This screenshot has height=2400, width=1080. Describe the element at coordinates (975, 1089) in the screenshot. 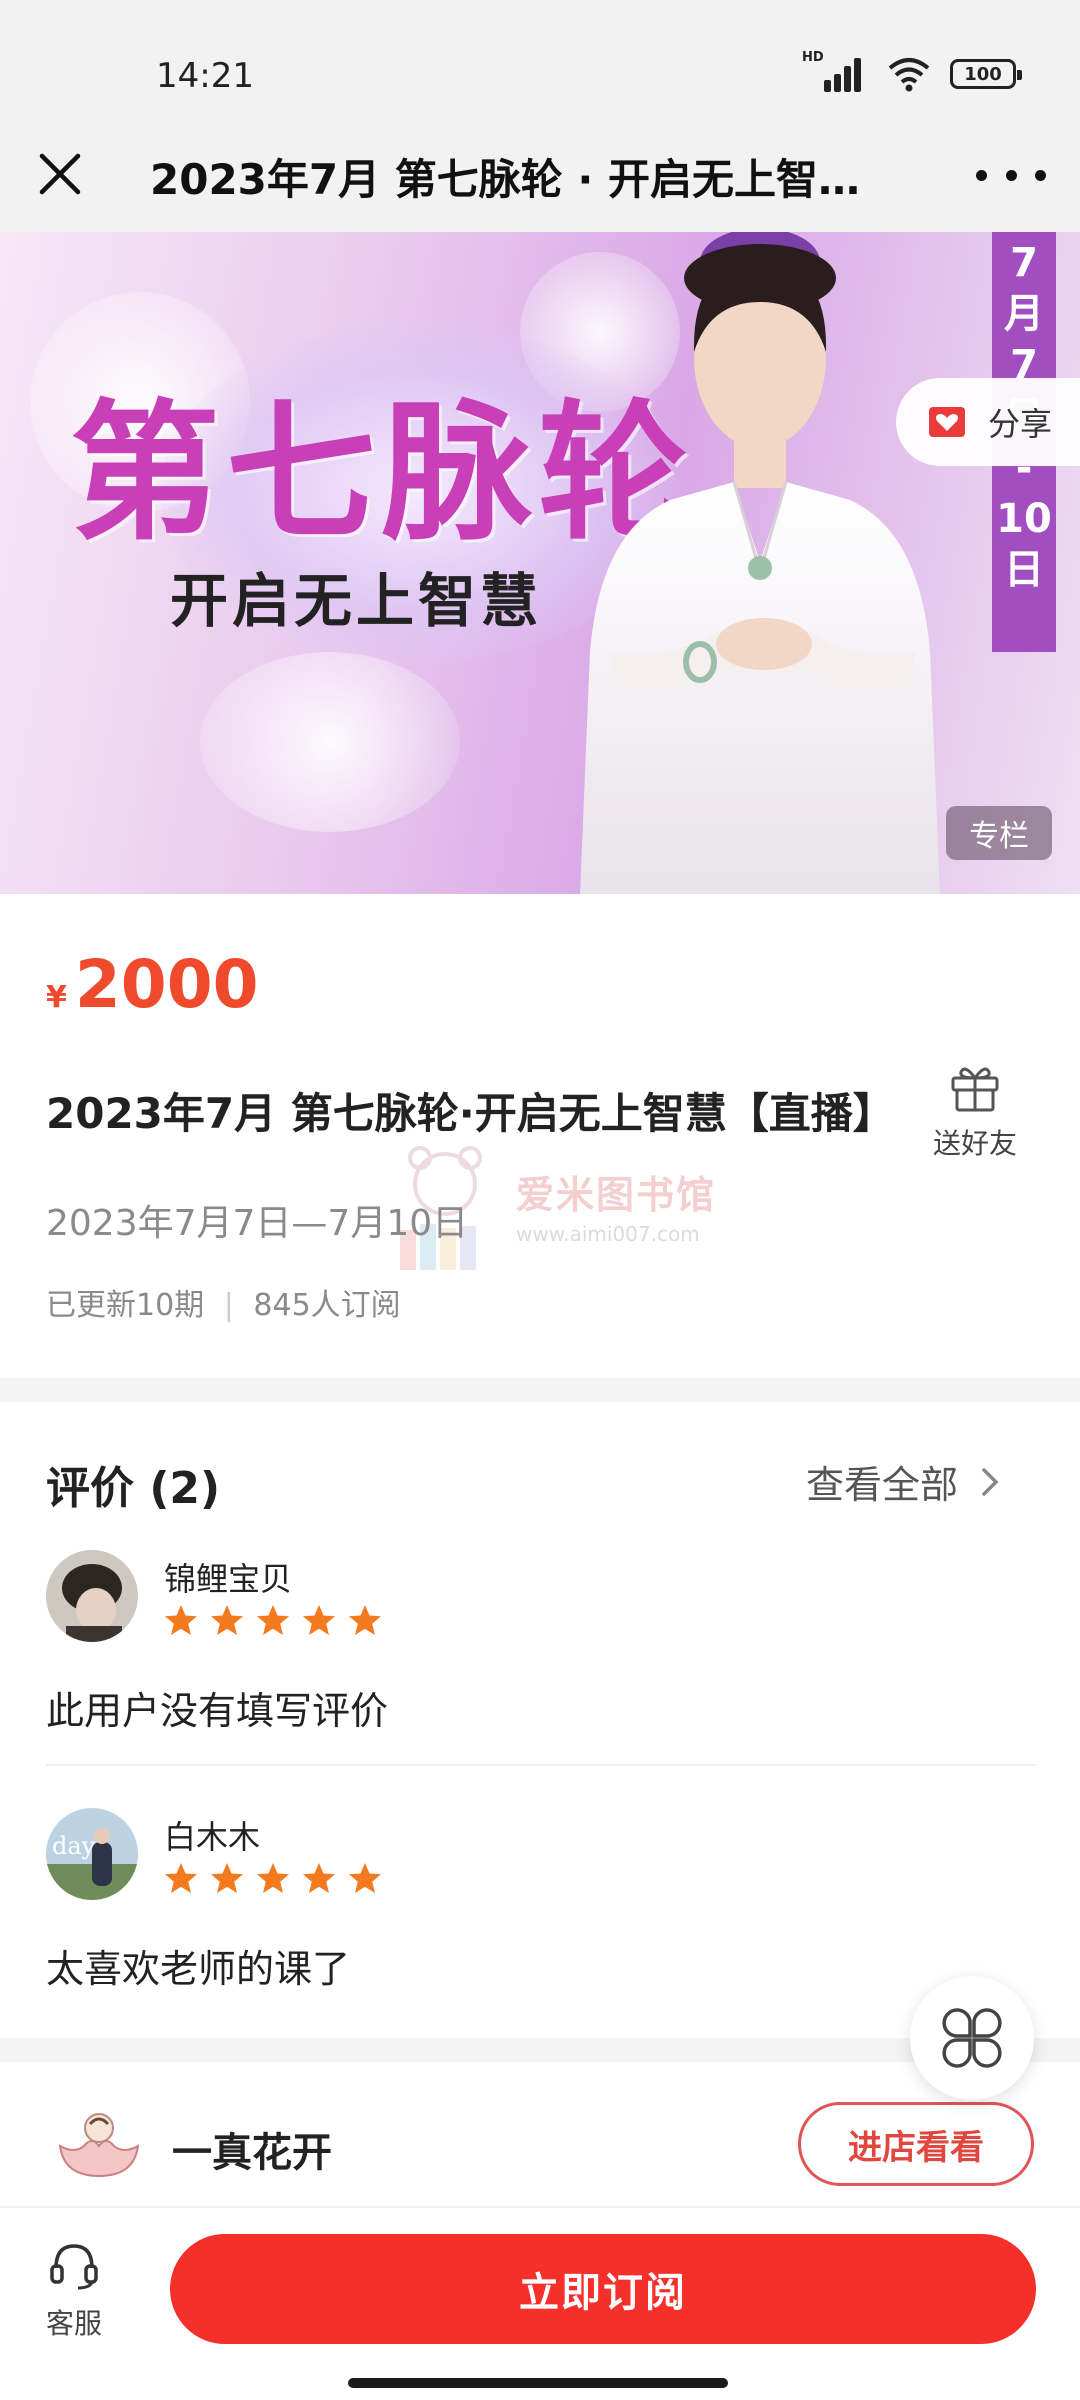

I see `gift-icon` at that location.